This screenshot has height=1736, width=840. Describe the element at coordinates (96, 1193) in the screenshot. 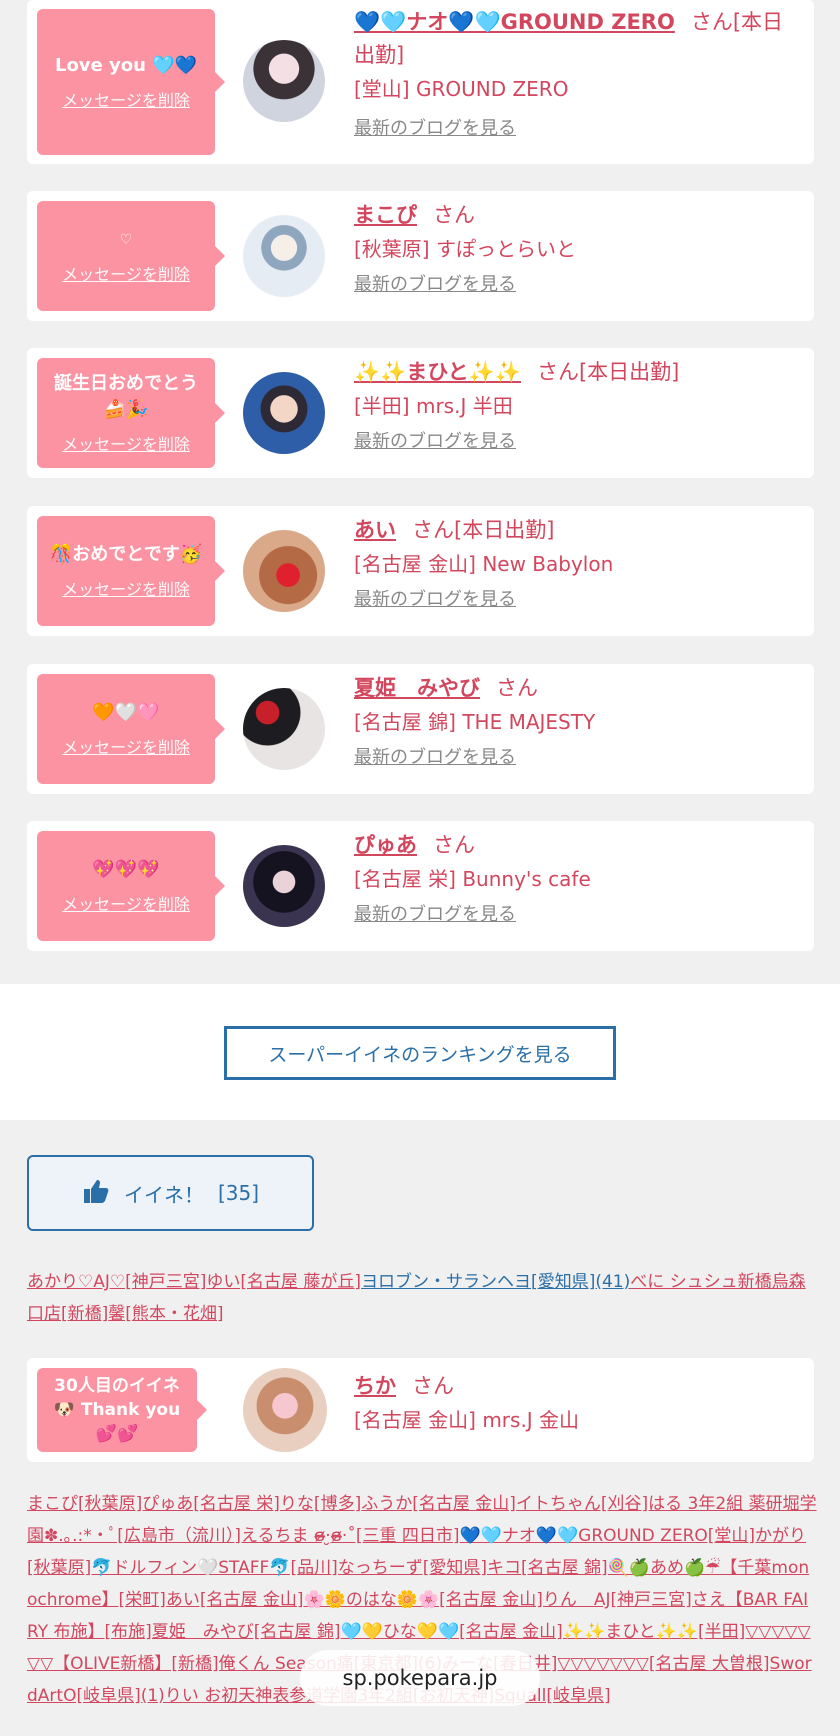

I see `thumbs-up-icon` at that location.